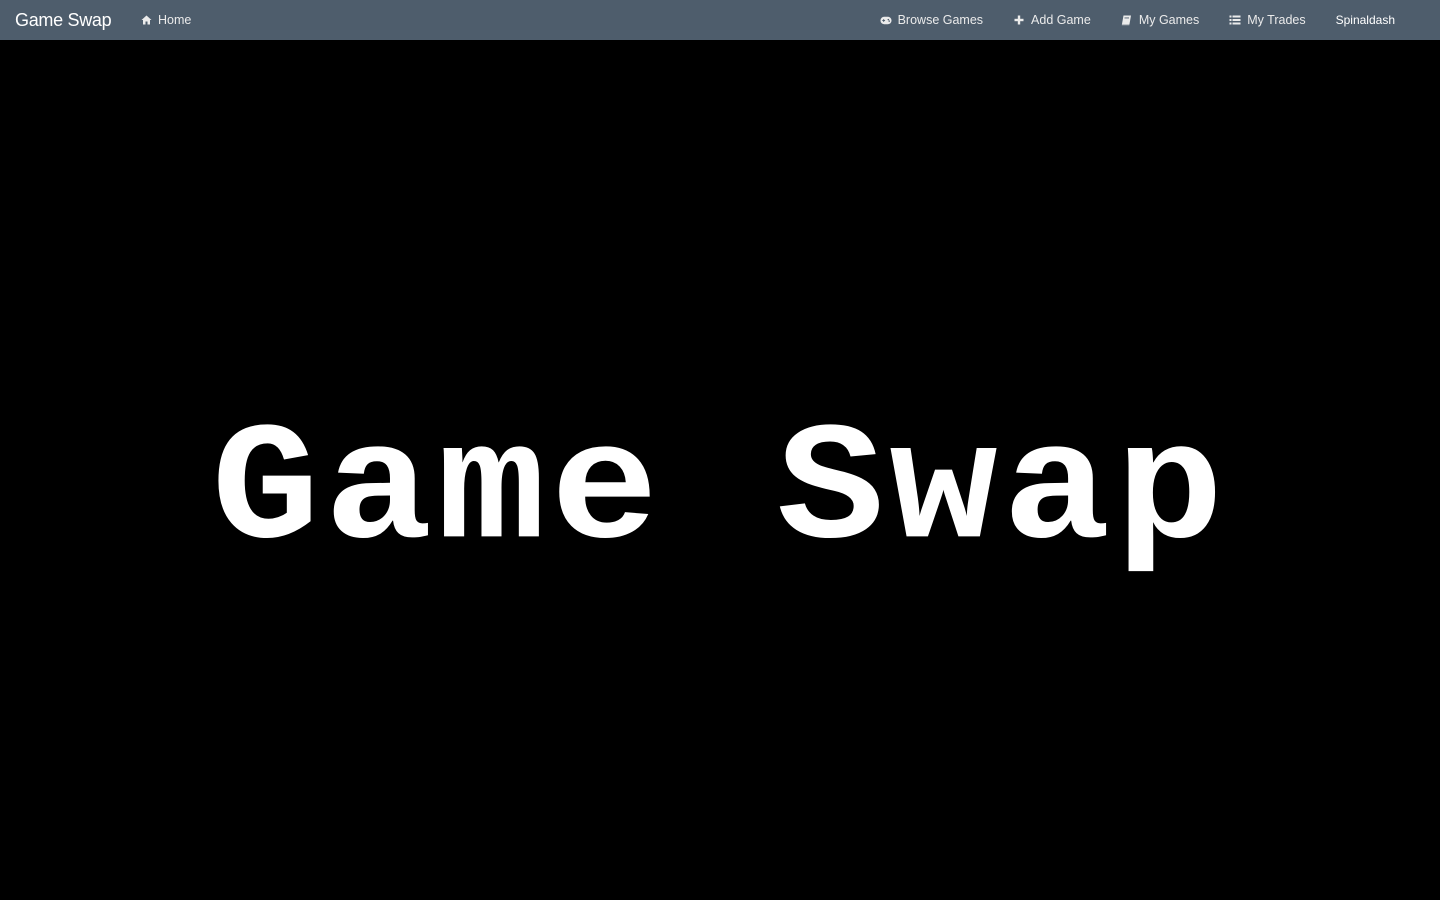 This screenshot has width=1440, height=900. What do you see at coordinates (1127, 20) in the screenshot?
I see `book-icon` at bounding box center [1127, 20].